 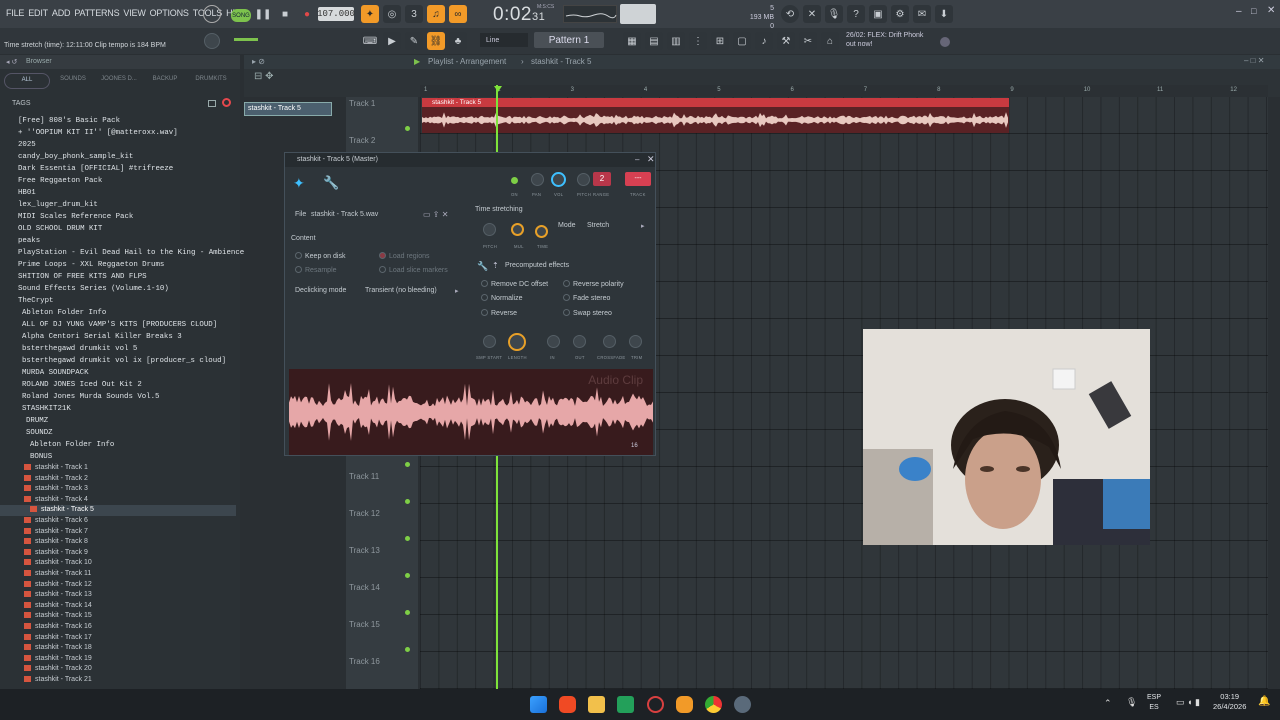 What do you see at coordinates (169, 13) in the screenshot?
I see `menu-options: OPTIONS` at bounding box center [169, 13].